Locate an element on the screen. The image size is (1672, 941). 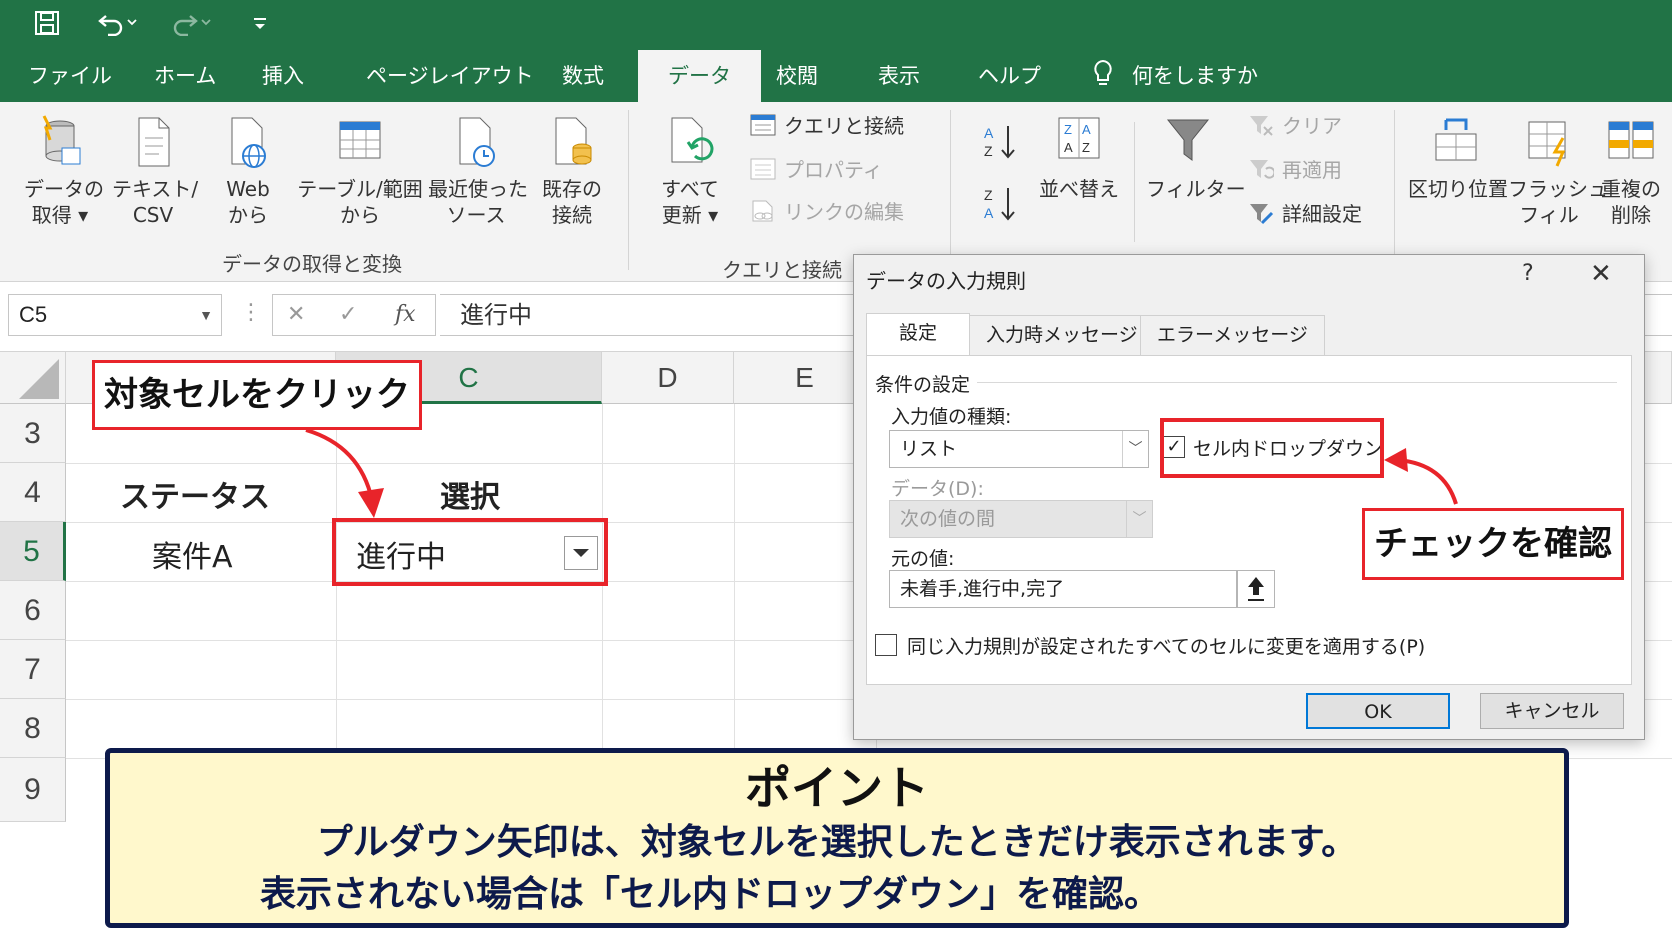
apply-all-checkbox is located at coordinates (886, 645).